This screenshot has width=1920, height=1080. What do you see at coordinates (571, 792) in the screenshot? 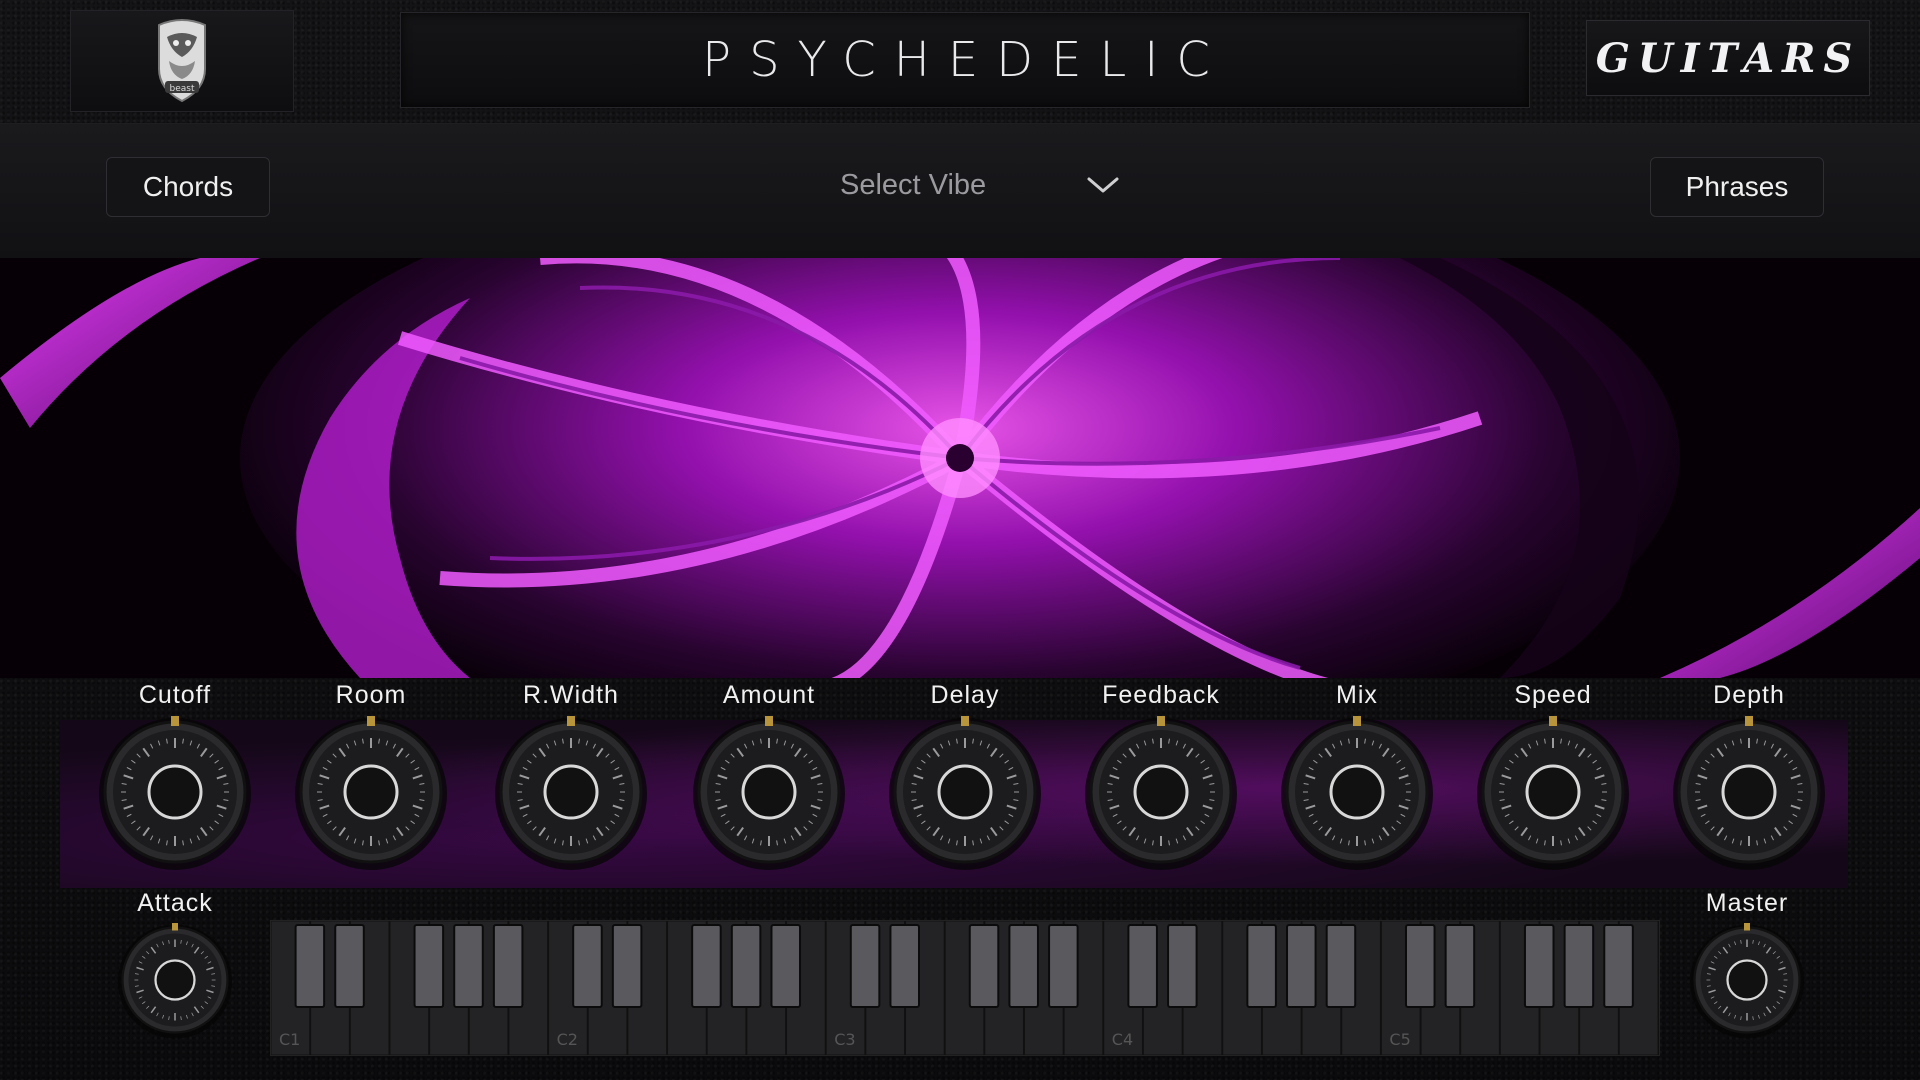
I see `rwidth-knob` at bounding box center [571, 792].